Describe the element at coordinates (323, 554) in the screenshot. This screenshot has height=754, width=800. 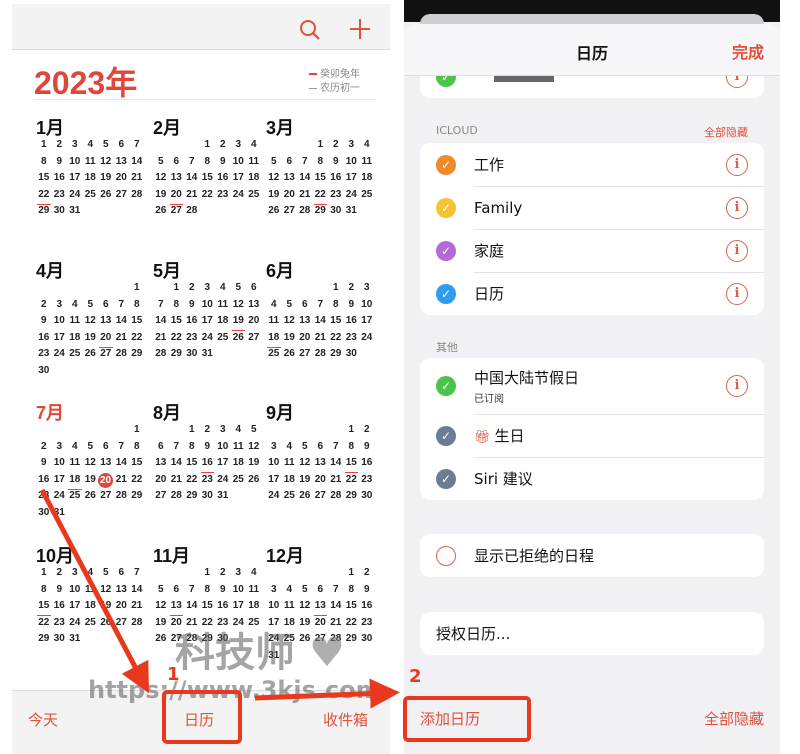
I see `month-name: 12月` at that location.